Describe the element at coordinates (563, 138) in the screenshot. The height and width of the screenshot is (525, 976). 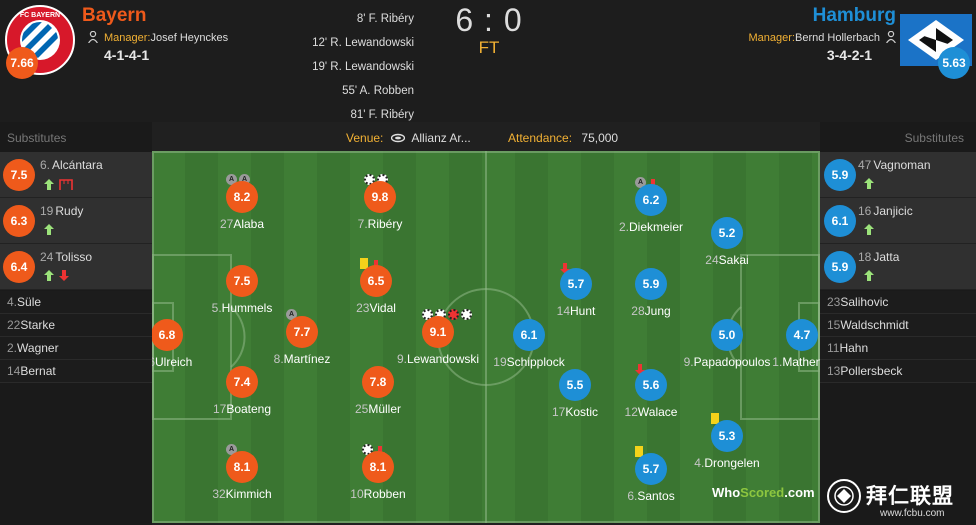
I see `attendance: Attendance: 75,000` at that location.